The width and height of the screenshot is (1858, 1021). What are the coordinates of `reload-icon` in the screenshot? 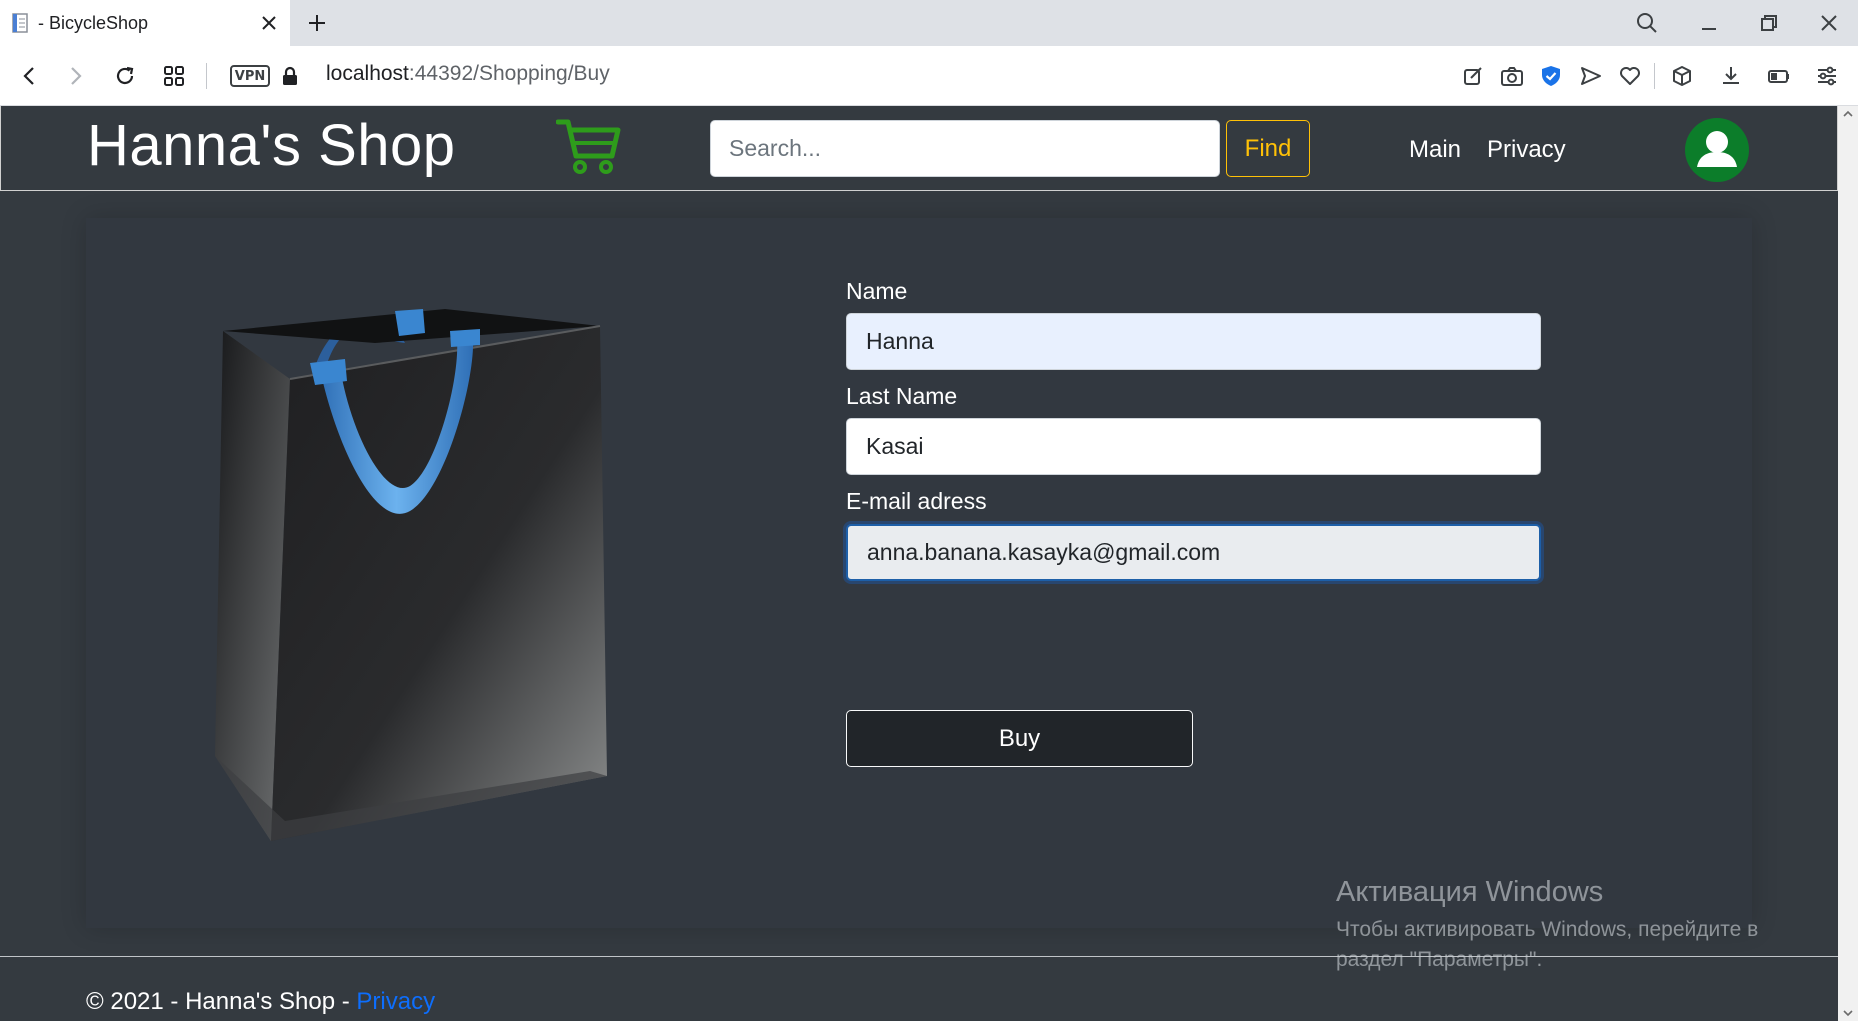 It's located at (125, 76).